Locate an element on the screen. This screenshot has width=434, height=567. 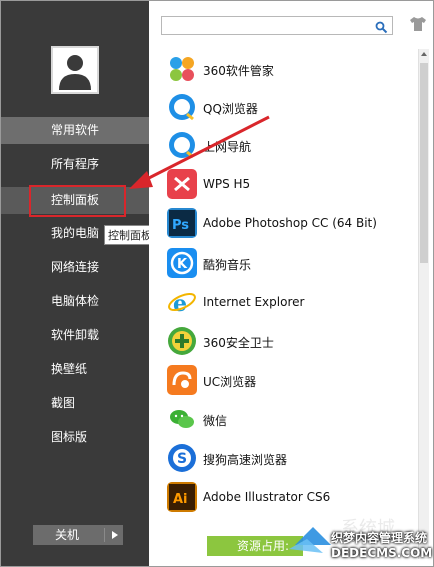
wps-h5-icon is located at coordinates (182, 184).